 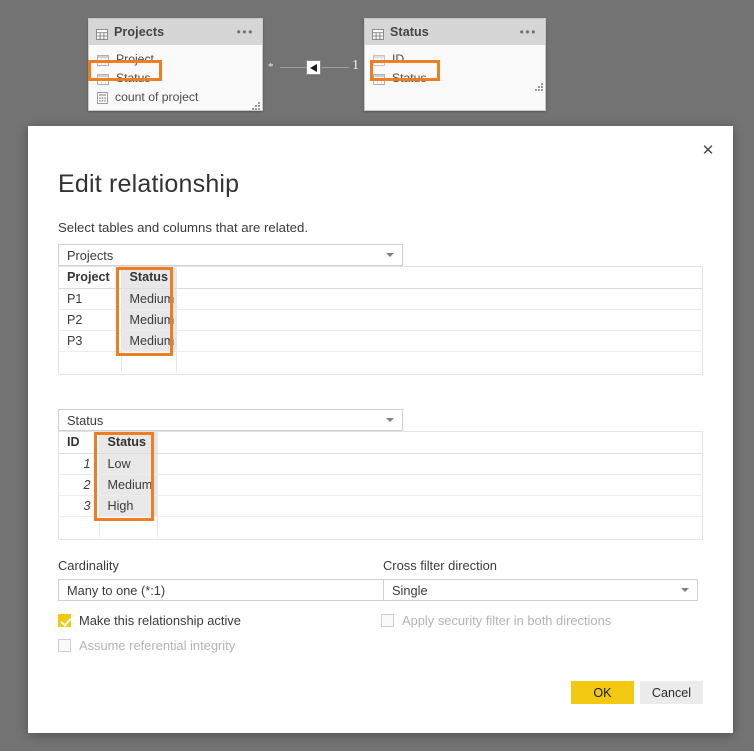 What do you see at coordinates (88, 565) in the screenshot?
I see `cardinality-label: Cardinality` at bounding box center [88, 565].